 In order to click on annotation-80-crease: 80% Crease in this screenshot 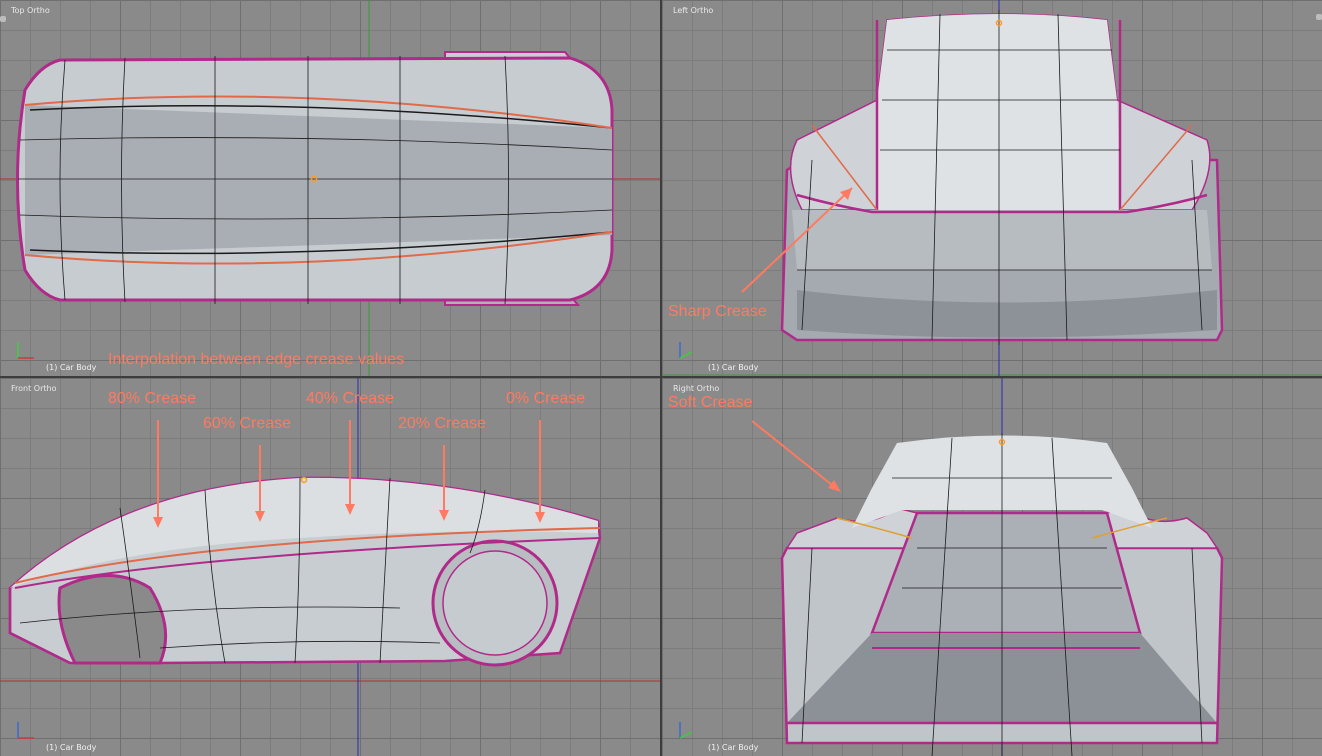, I will do `click(152, 398)`.